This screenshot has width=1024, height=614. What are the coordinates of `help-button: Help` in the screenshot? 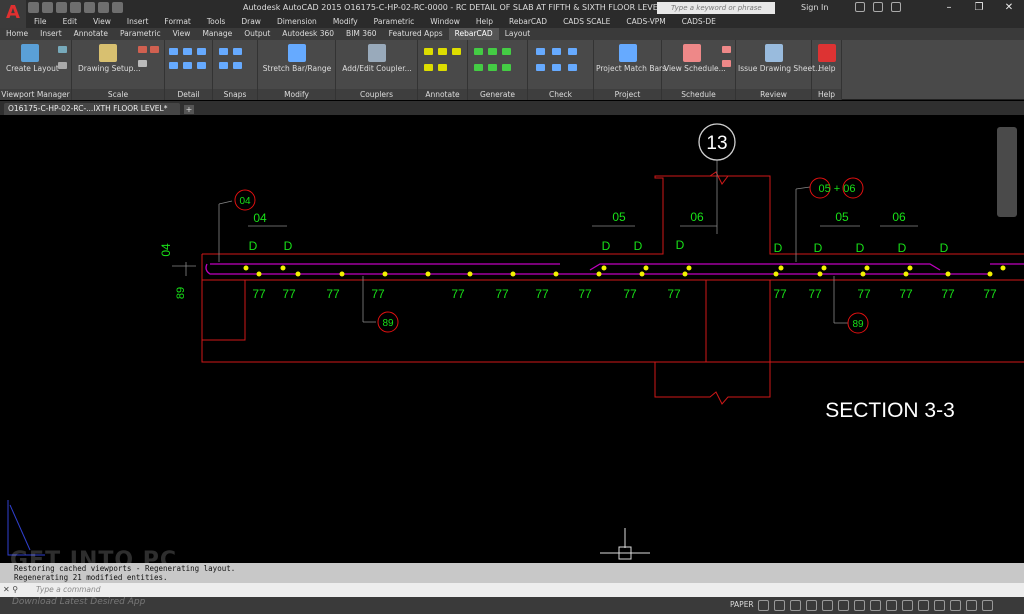 It's located at (827, 58).